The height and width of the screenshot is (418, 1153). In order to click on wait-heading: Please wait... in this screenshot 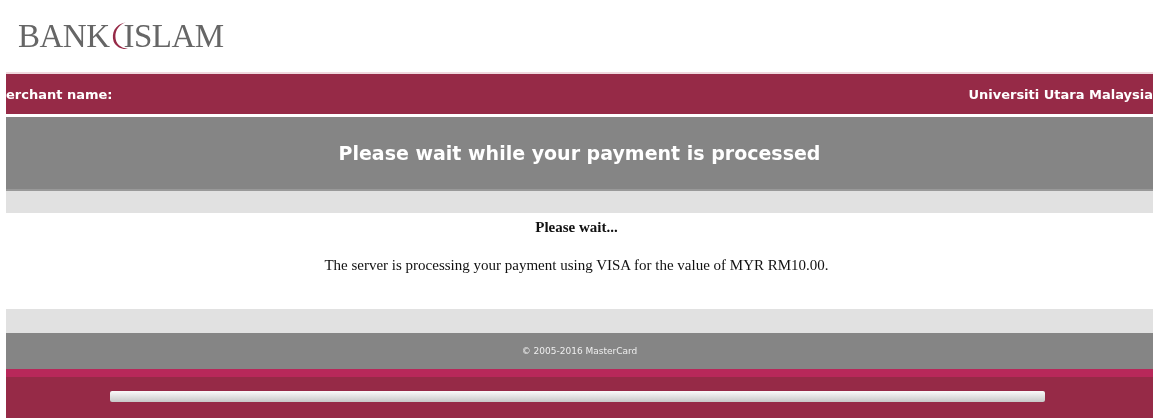, I will do `click(576, 227)`.